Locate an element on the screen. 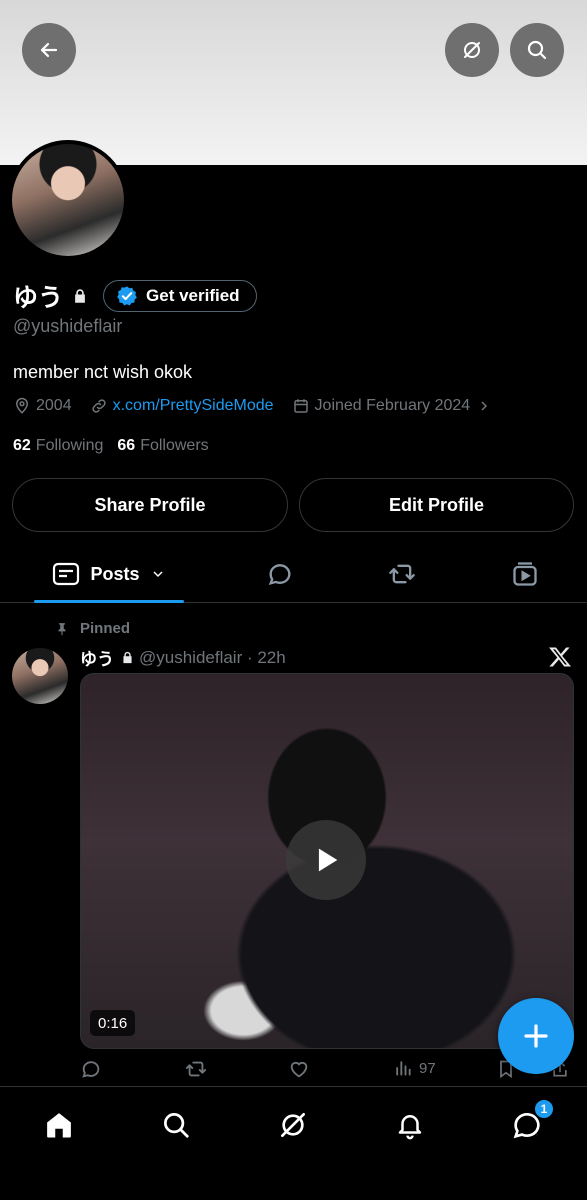  profile-banner is located at coordinates (293, 82).